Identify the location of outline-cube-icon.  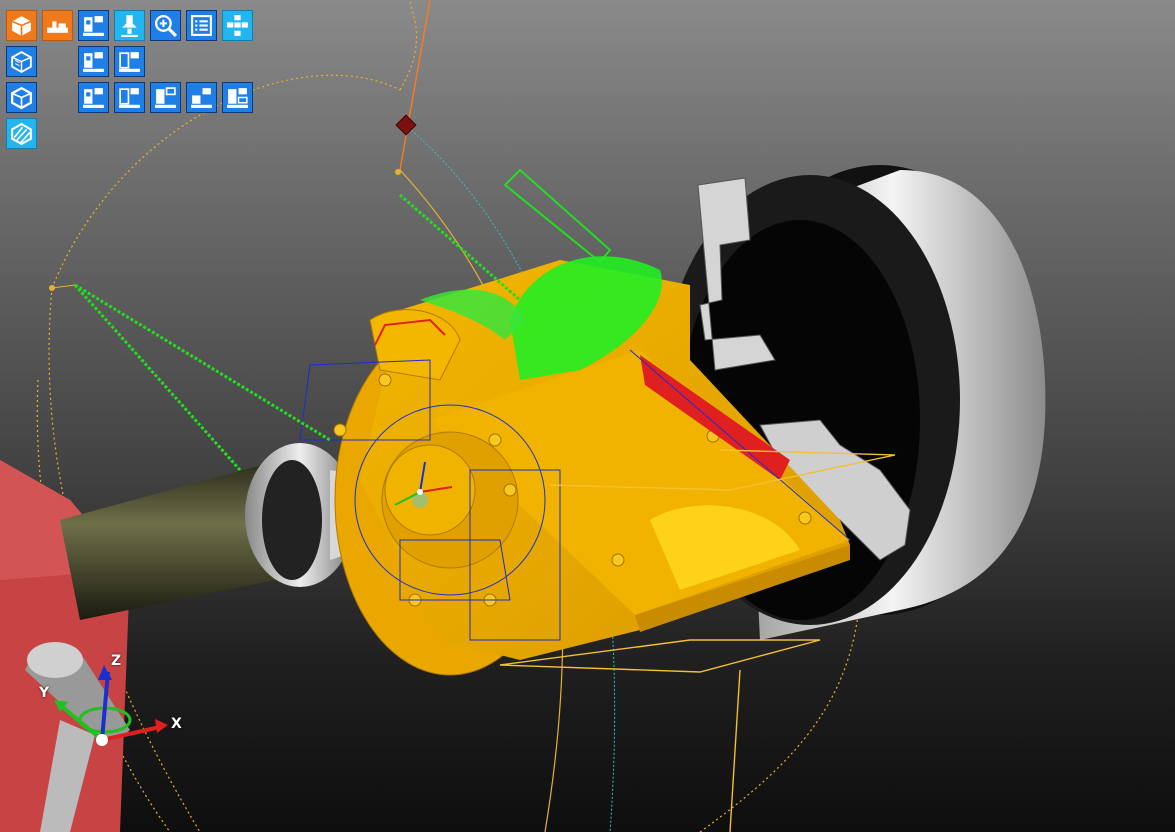
(21, 98).